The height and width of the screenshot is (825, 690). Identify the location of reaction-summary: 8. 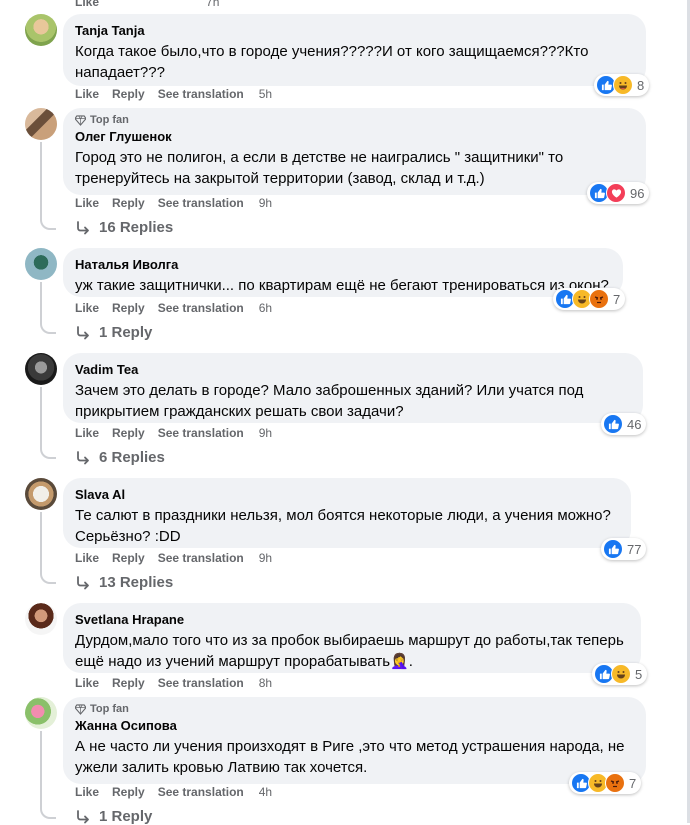
(622, 85).